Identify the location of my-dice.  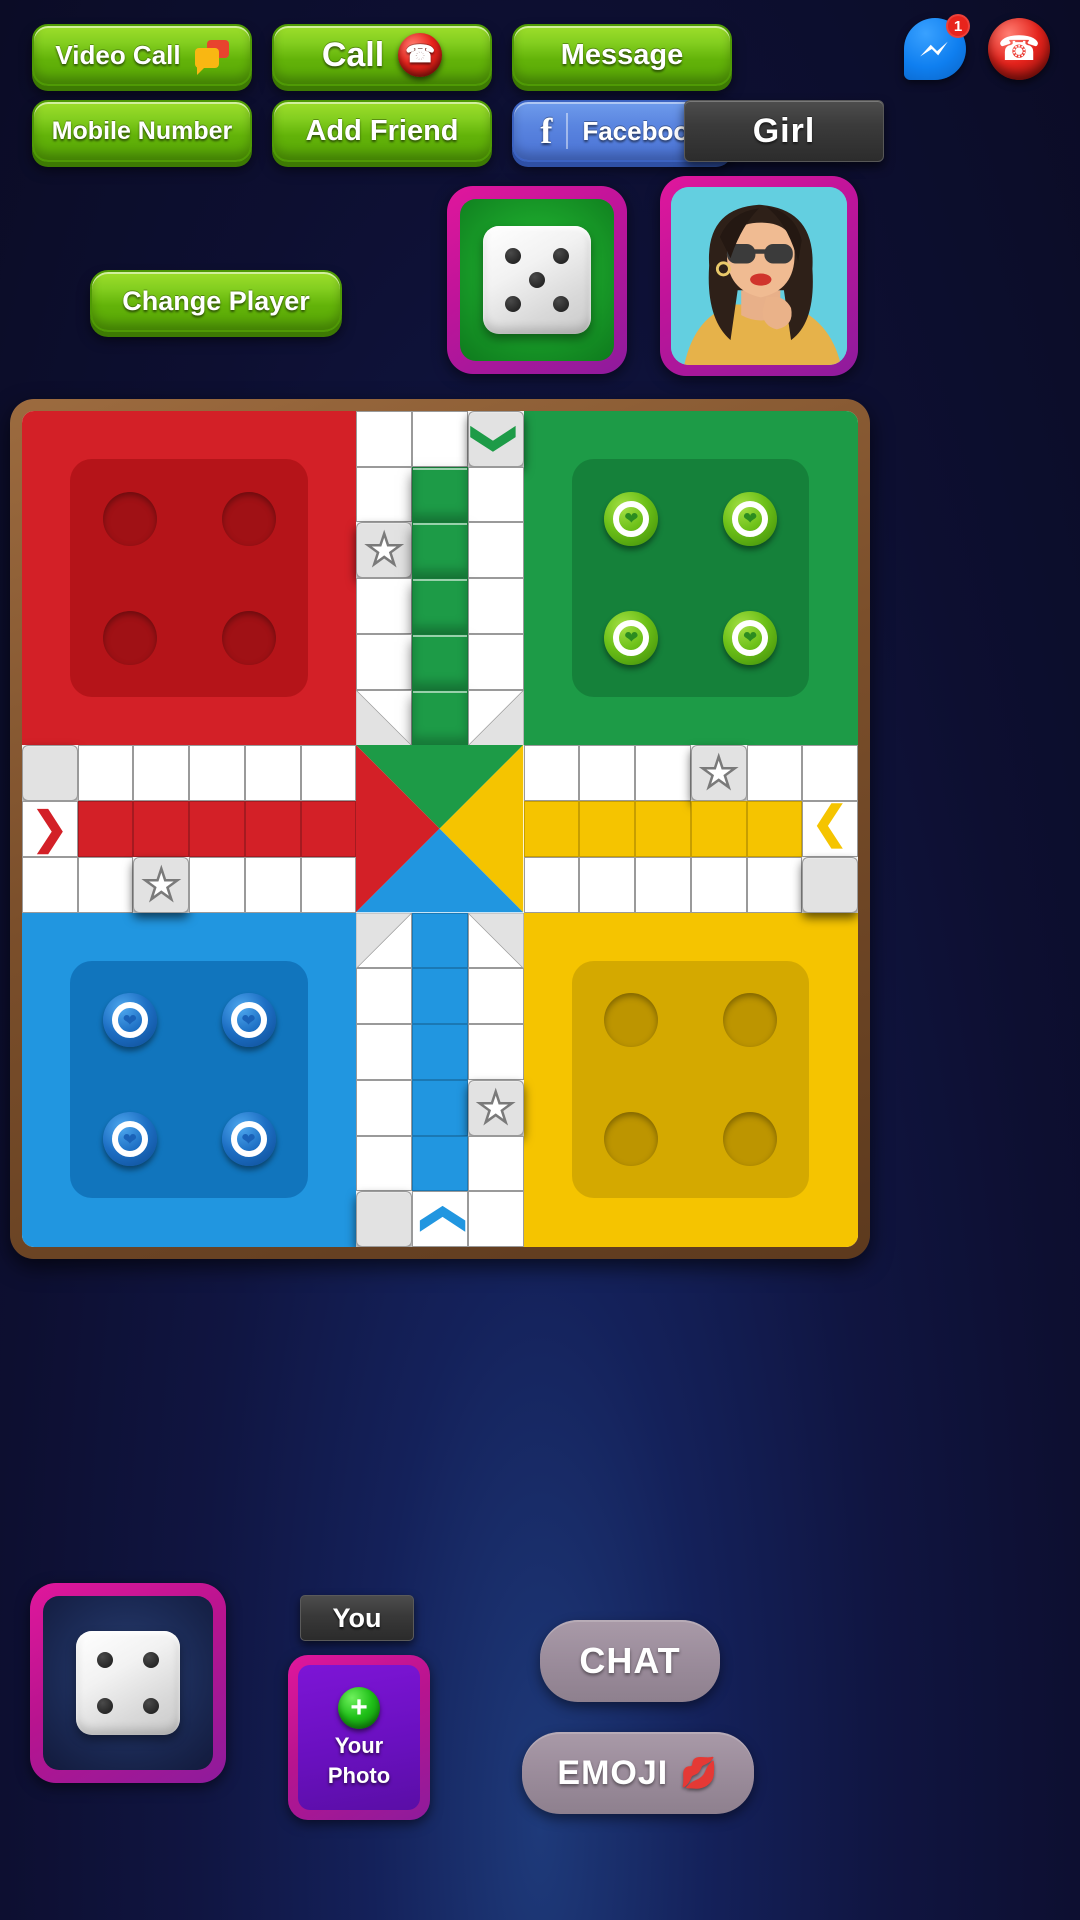
(128, 1683).